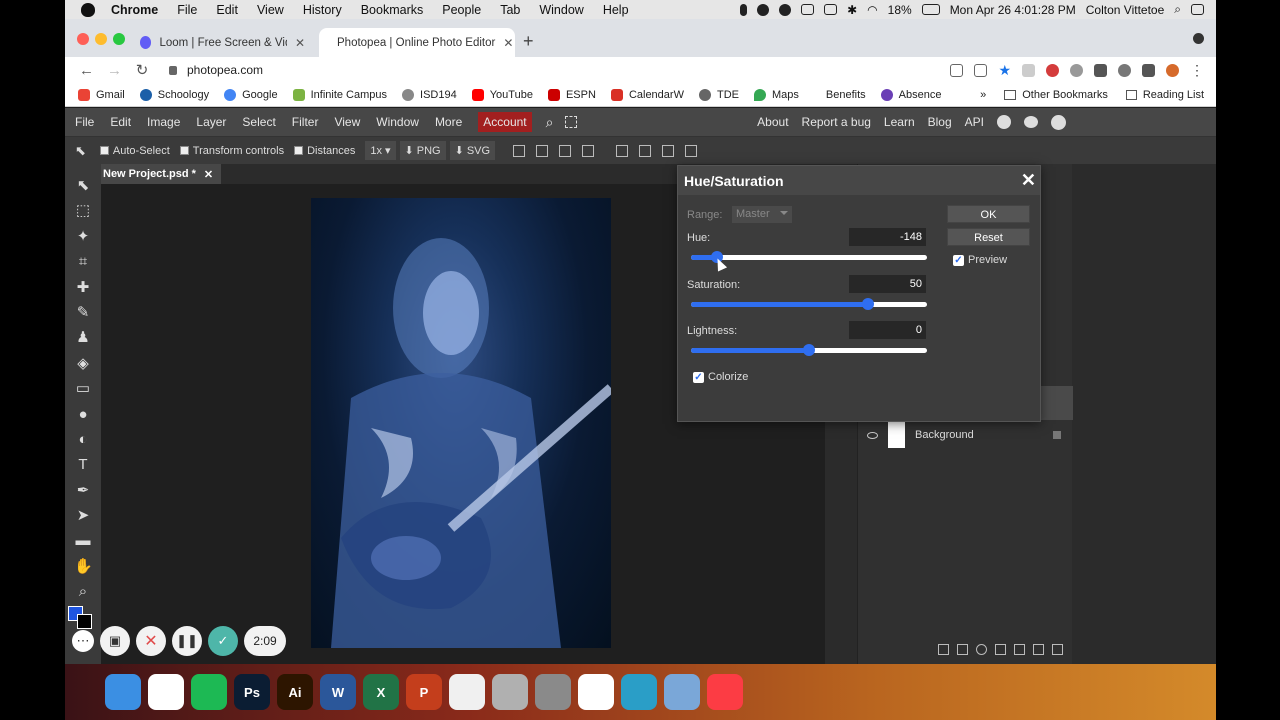 The image size is (1280, 720). Describe the element at coordinates (1004, 70) in the screenshot. I see `bookmark-star-icon: ★` at that location.